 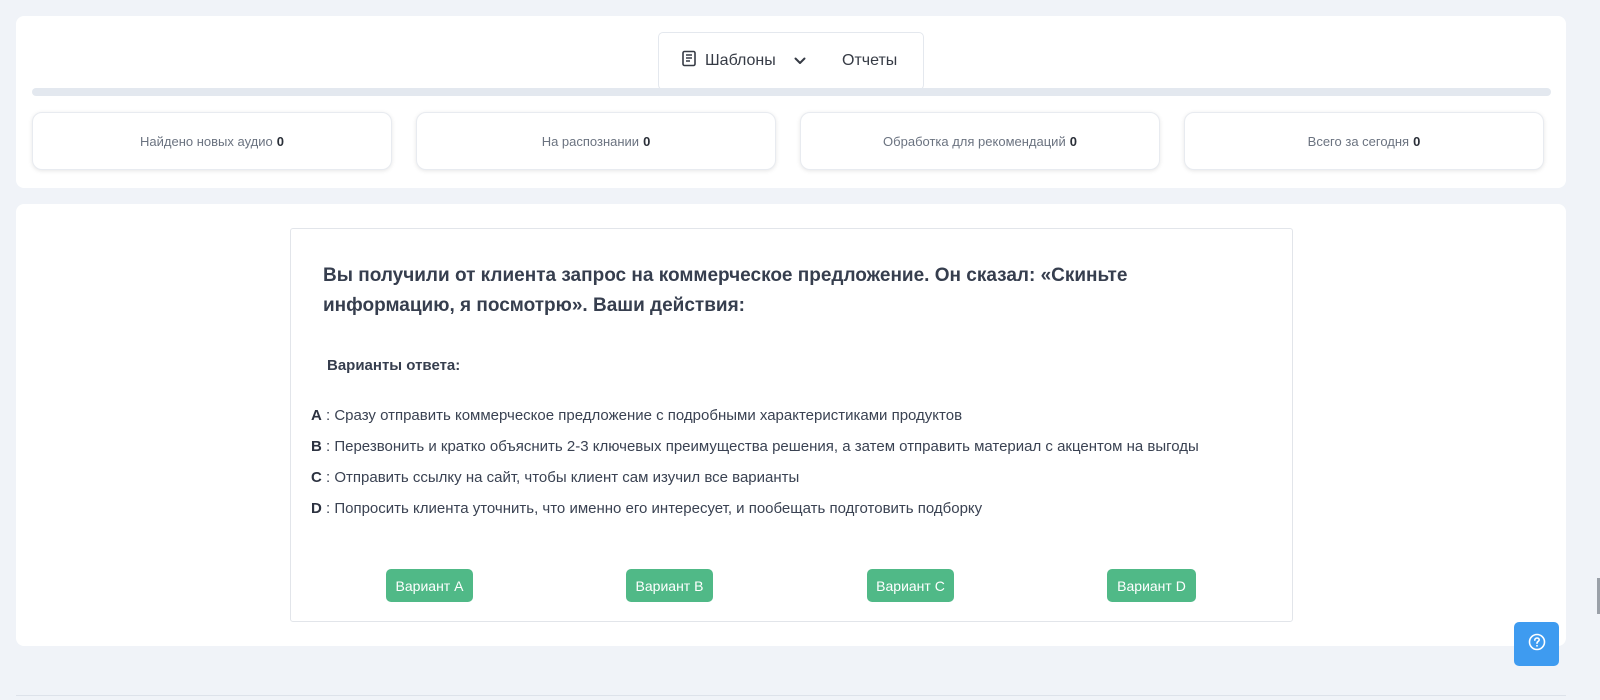 I want to click on stat-card-recognizing: На распознании 0, so click(x=596, y=141).